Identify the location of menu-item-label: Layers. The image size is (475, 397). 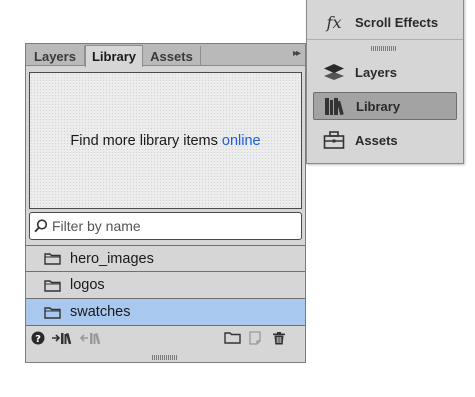
(376, 72).